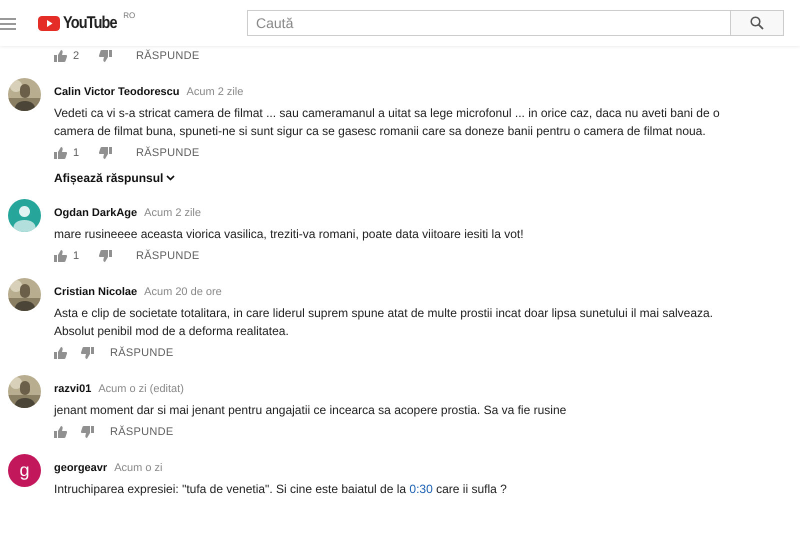 The width and height of the screenshot is (800, 534). I want to click on timestamp-link: 0:30, so click(421, 489).